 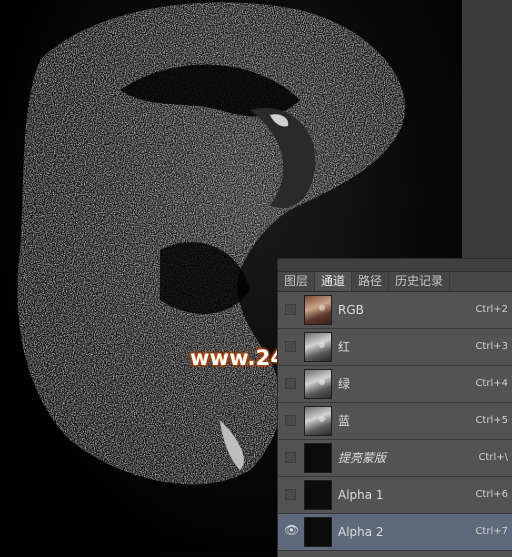 What do you see at coordinates (344, 347) in the screenshot?
I see `channel-name: 红` at bounding box center [344, 347].